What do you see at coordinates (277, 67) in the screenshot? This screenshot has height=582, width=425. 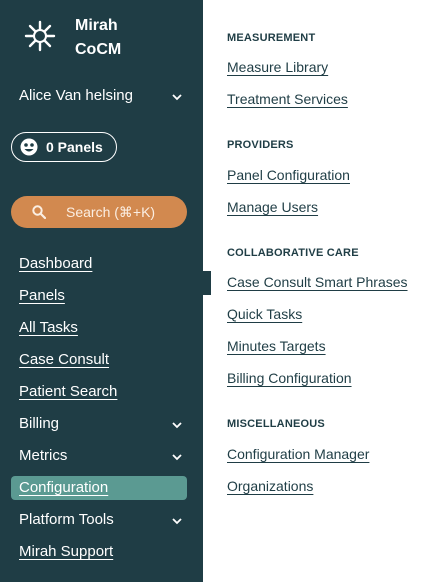 I see `link-measure-library: Measure Library` at bounding box center [277, 67].